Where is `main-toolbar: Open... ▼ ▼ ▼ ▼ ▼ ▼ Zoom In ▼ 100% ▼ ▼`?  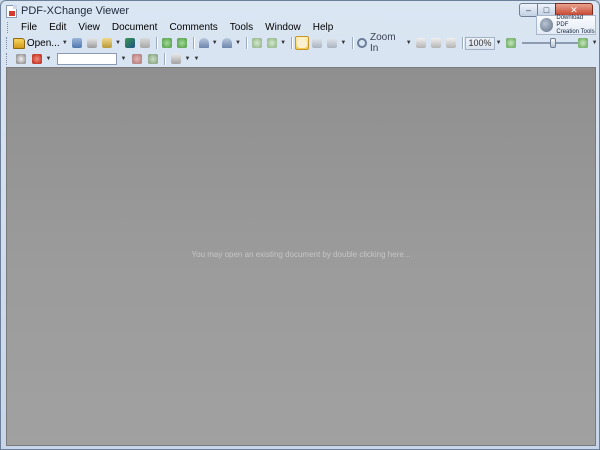
main-toolbar: Open... ▼ ▼ ▼ ▼ ▼ ▼ Zoom In ▼ 100% ▼ ▼ is located at coordinates (300, 43).